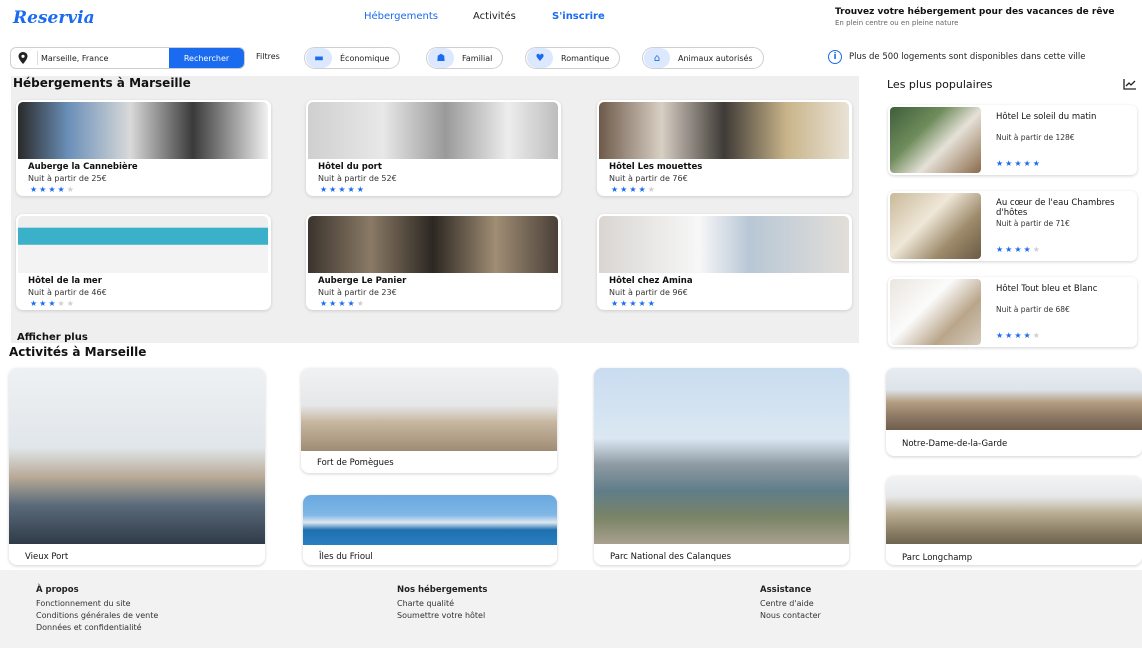 This screenshot has width=1142, height=648. What do you see at coordinates (786, 590) in the screenshot?
I see `footer-heading: Assistance` at bounding box center [786, 590].